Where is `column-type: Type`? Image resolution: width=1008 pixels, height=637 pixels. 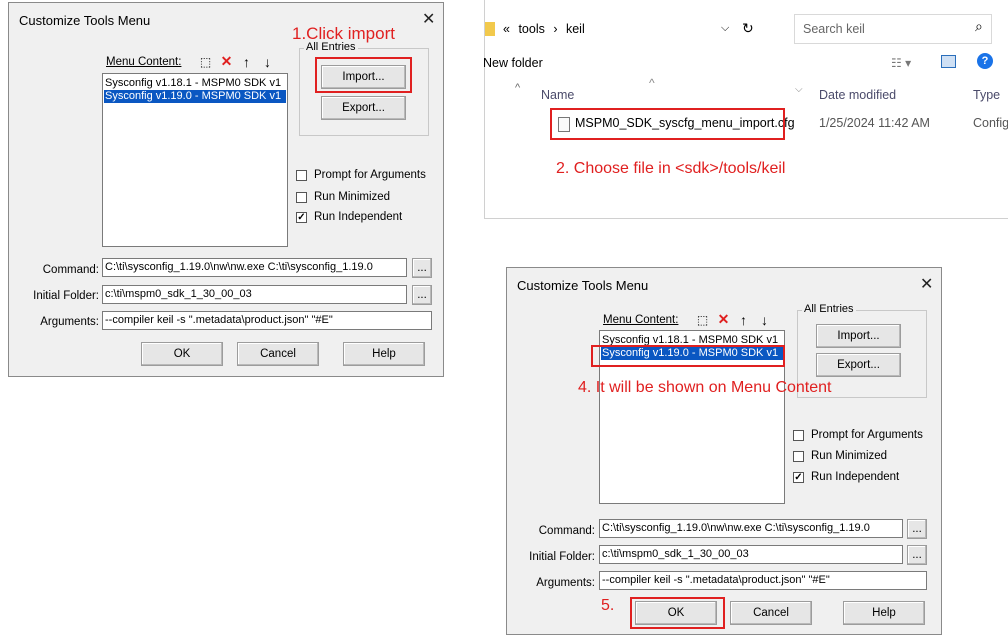
column-type: Type is located at coordinates (986, 95).